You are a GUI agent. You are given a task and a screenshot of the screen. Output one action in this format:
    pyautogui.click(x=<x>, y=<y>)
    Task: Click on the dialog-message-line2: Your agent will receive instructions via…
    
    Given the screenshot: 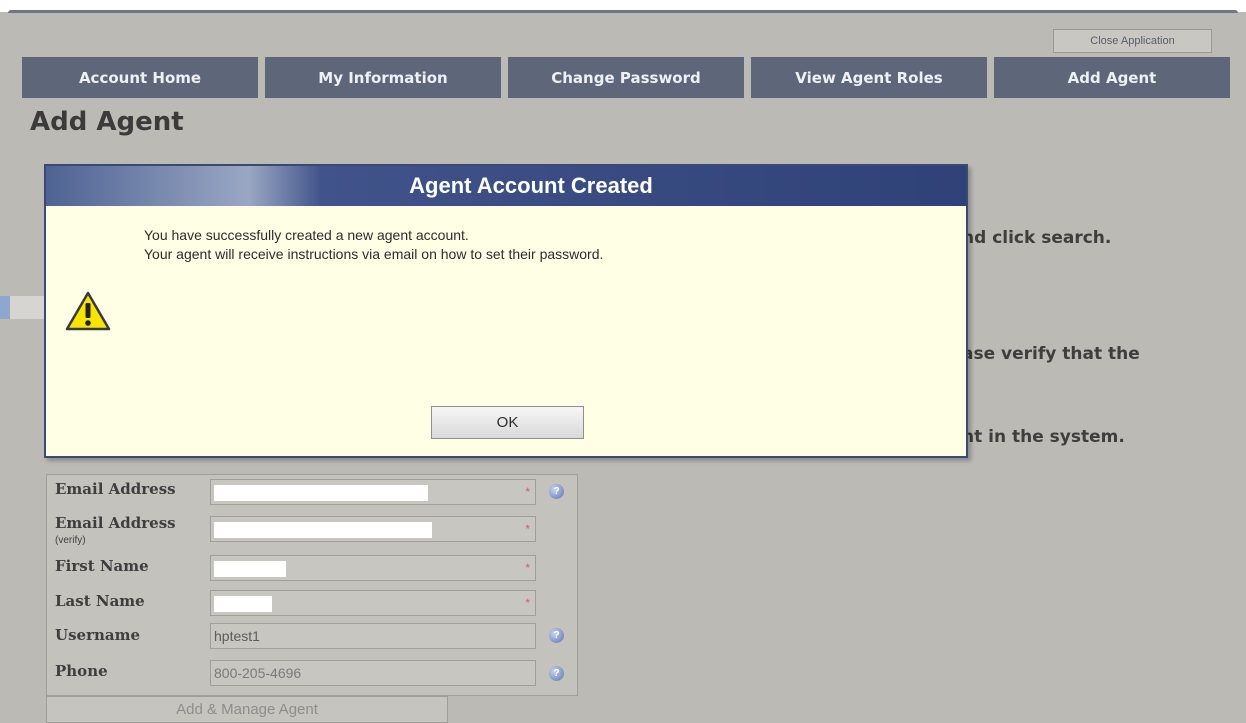 What is the action you would take?
    pyautogui.click(x=374, y=254)
    